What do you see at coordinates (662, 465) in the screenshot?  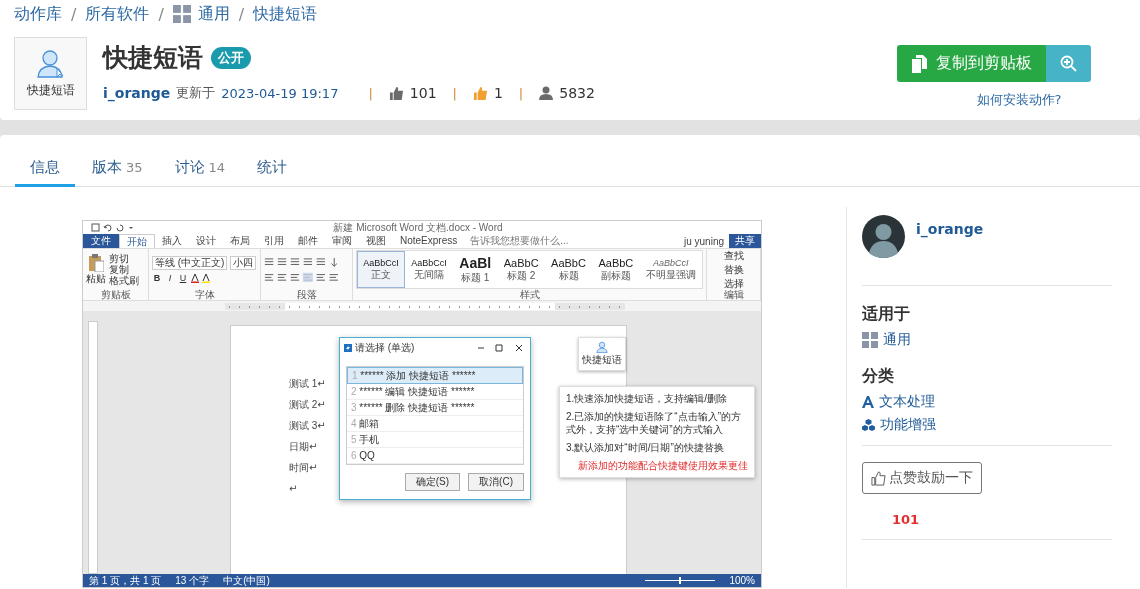 I see `tooltip-note: 新添加的功能配合快捷键使用效果更佳` at bounding box center [662, 465].